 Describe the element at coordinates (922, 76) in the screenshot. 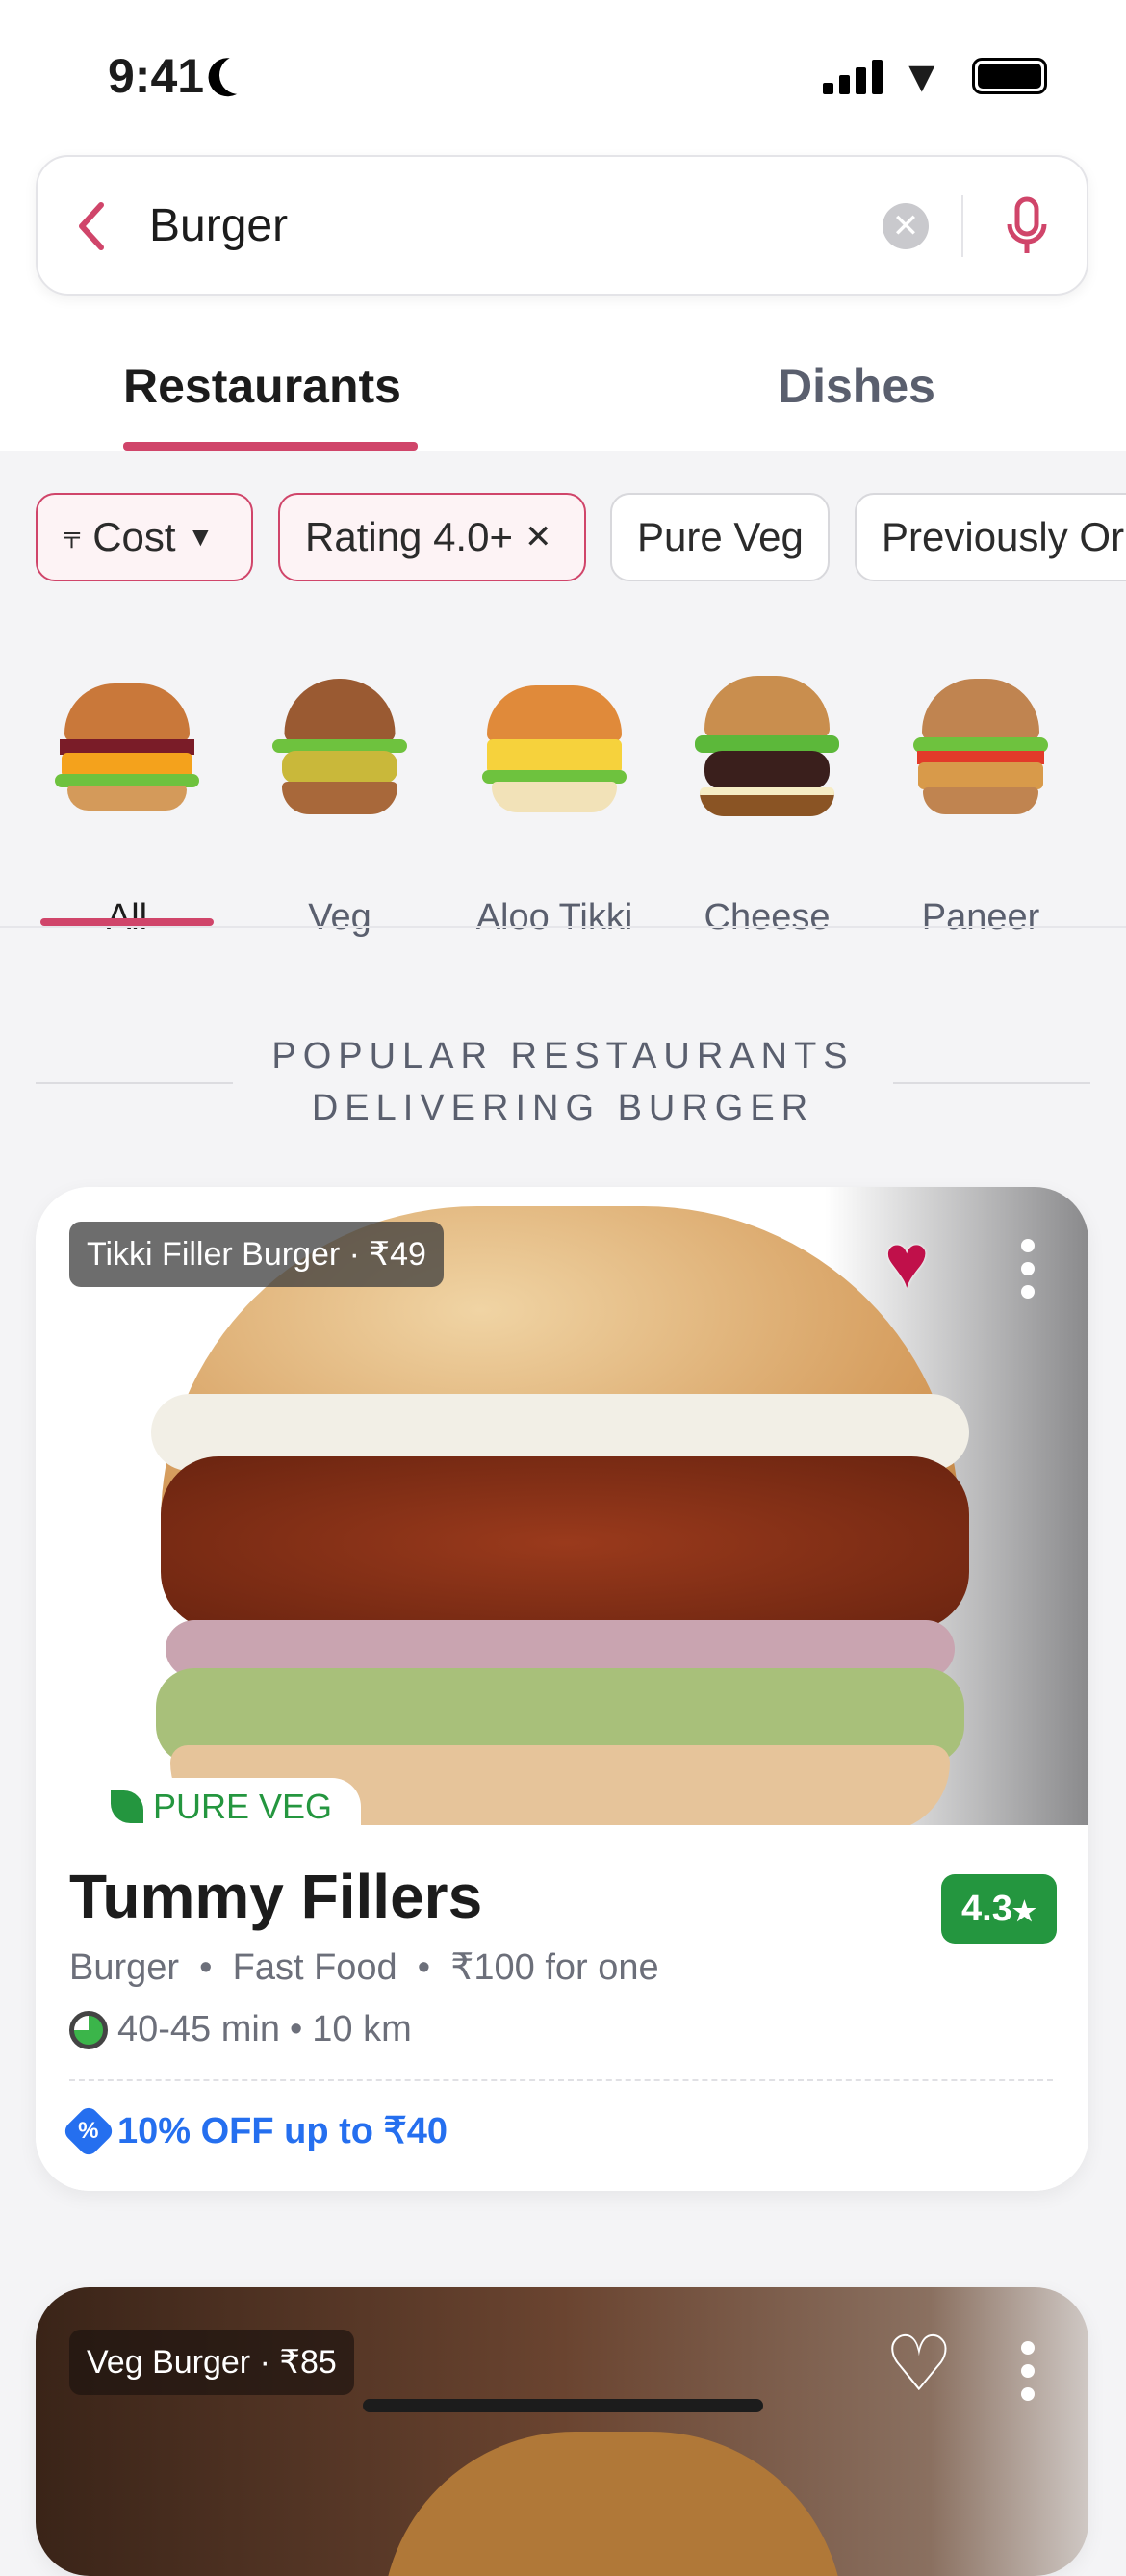

I see `wifi-icon: ▼` at that location.